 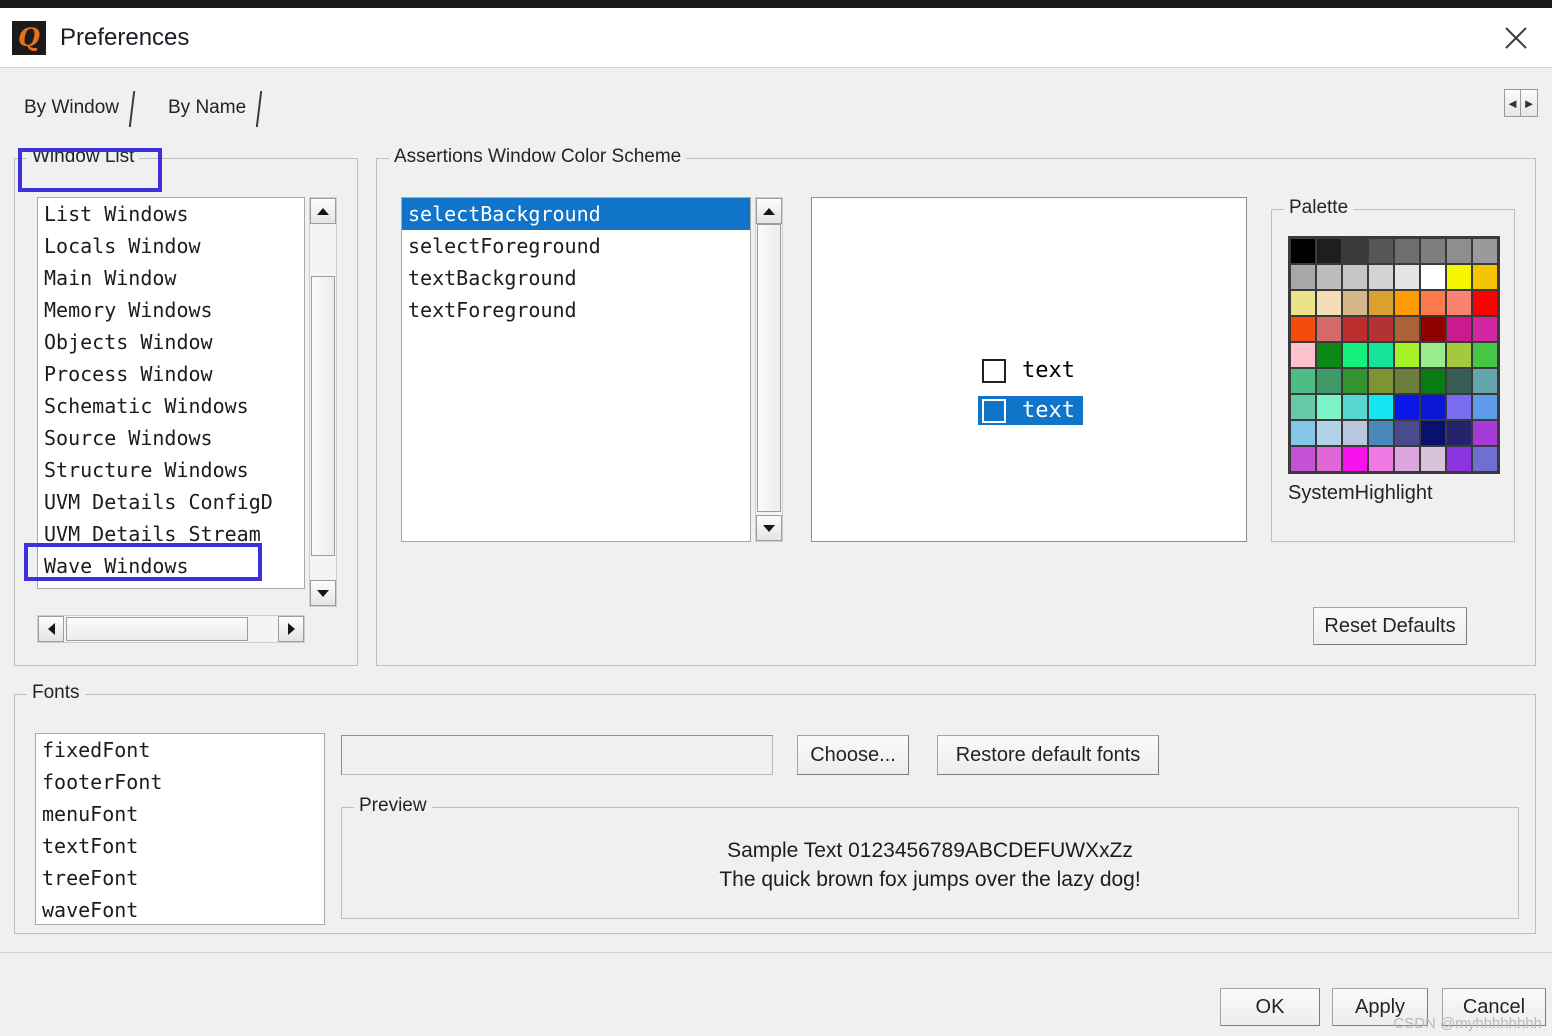 I want to click on tab-by-window: By Window, so click(x=72, y=108).